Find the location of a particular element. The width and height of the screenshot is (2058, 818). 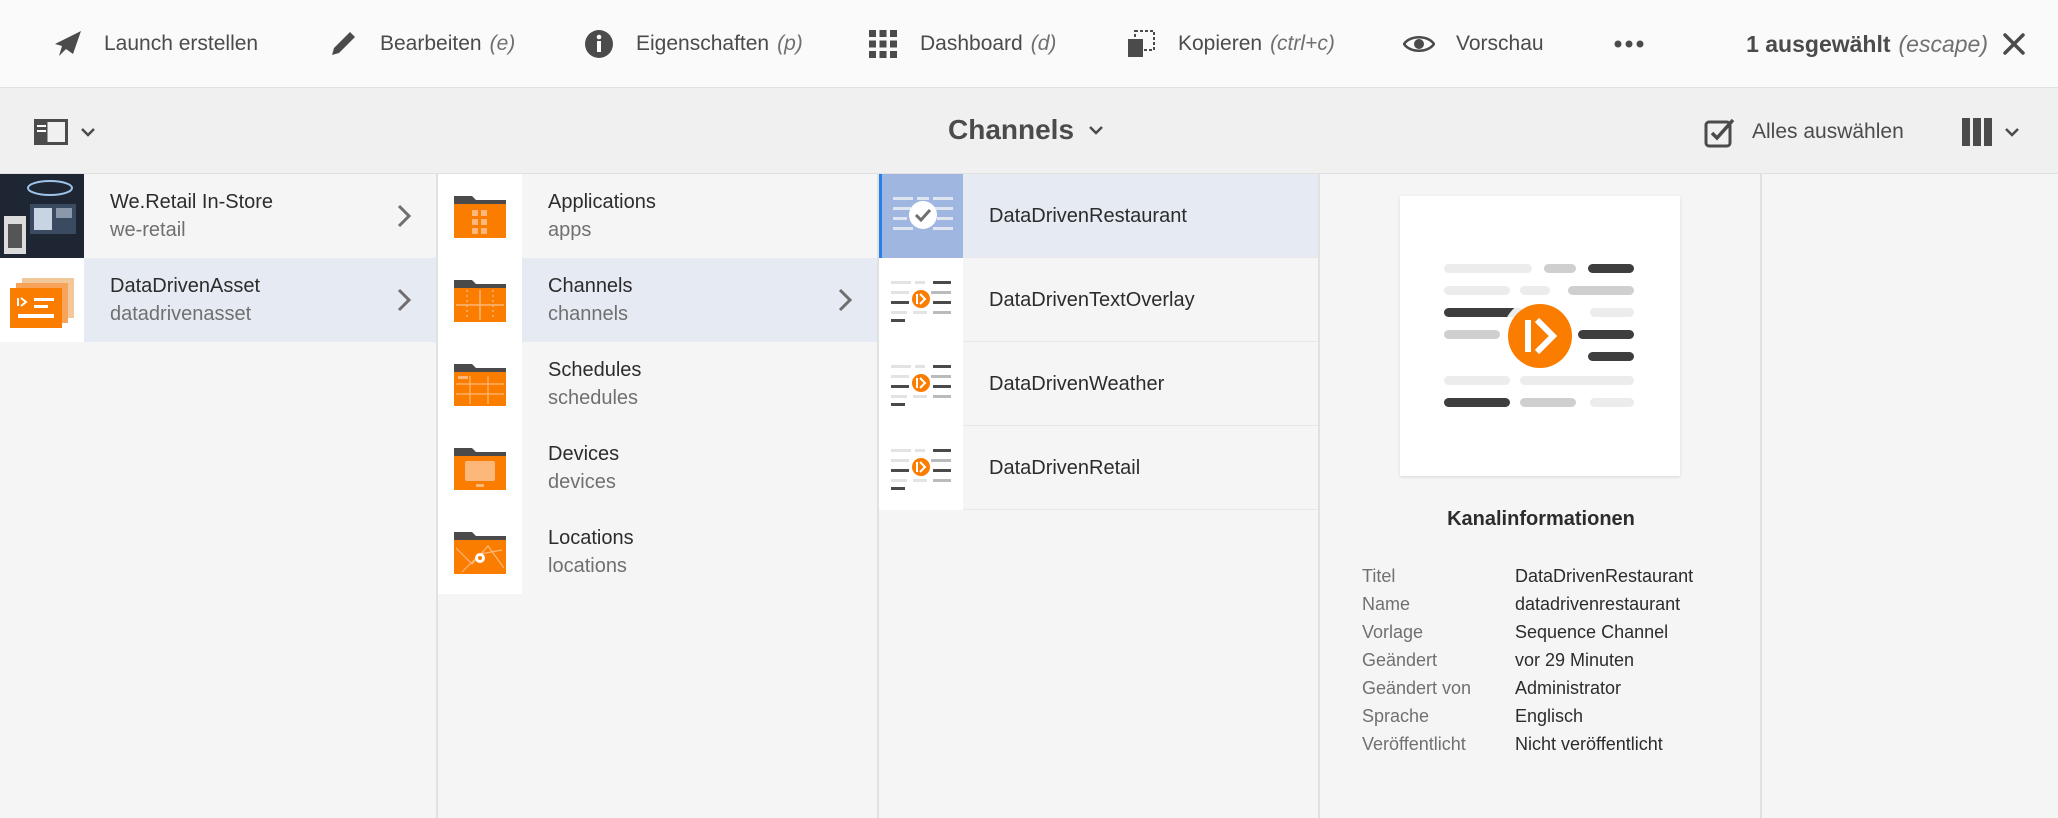

details-heading: Kanalinformationen is located at coordinates (1541, 519).